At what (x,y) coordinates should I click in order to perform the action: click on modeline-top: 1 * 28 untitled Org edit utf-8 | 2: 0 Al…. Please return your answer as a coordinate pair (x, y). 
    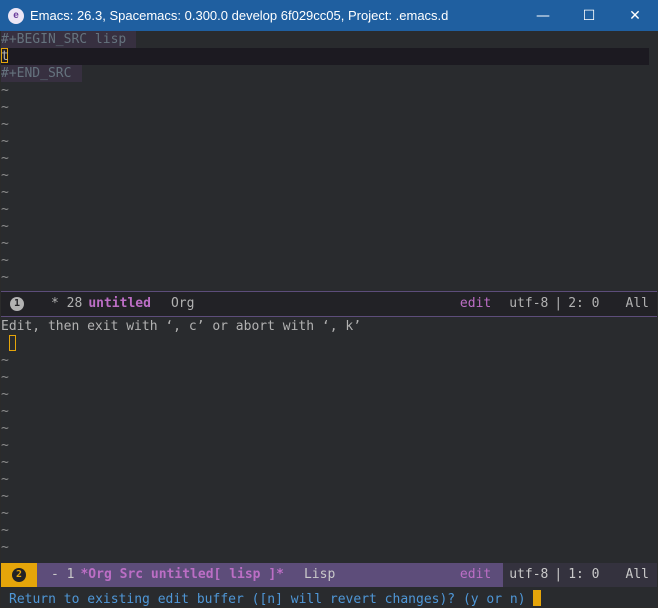
    Looking at the image, I should click on (329, 304).